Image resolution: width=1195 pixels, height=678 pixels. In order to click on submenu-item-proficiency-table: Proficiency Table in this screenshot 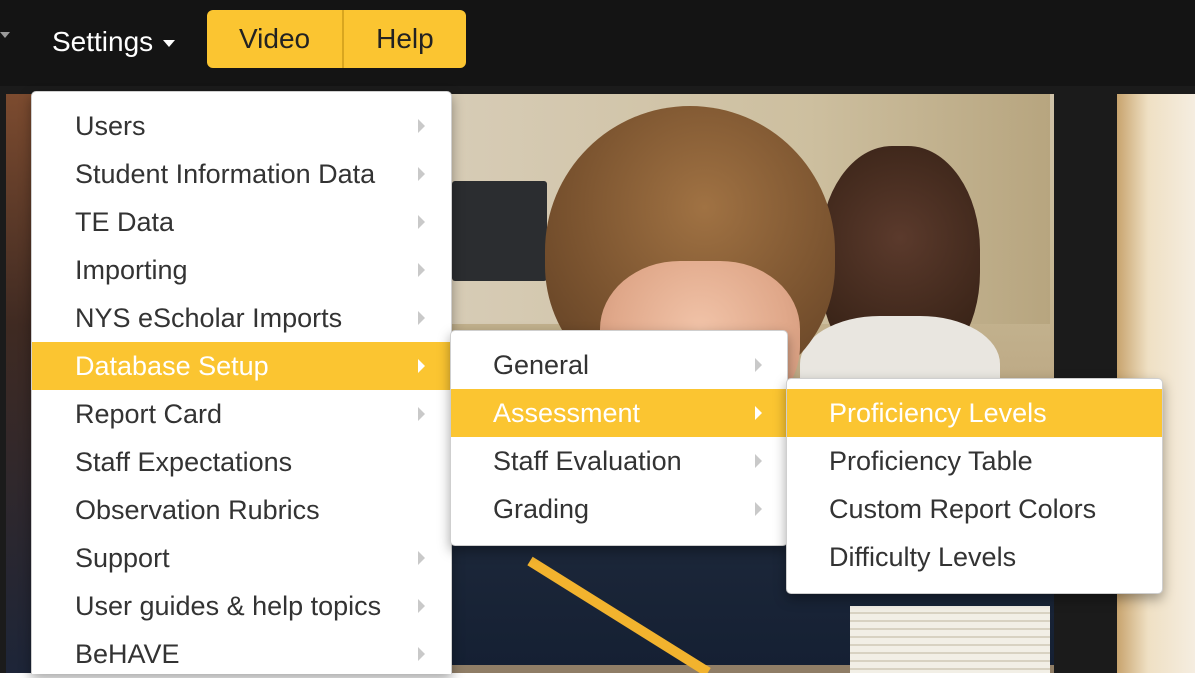, I will do `click(974, 461)`.